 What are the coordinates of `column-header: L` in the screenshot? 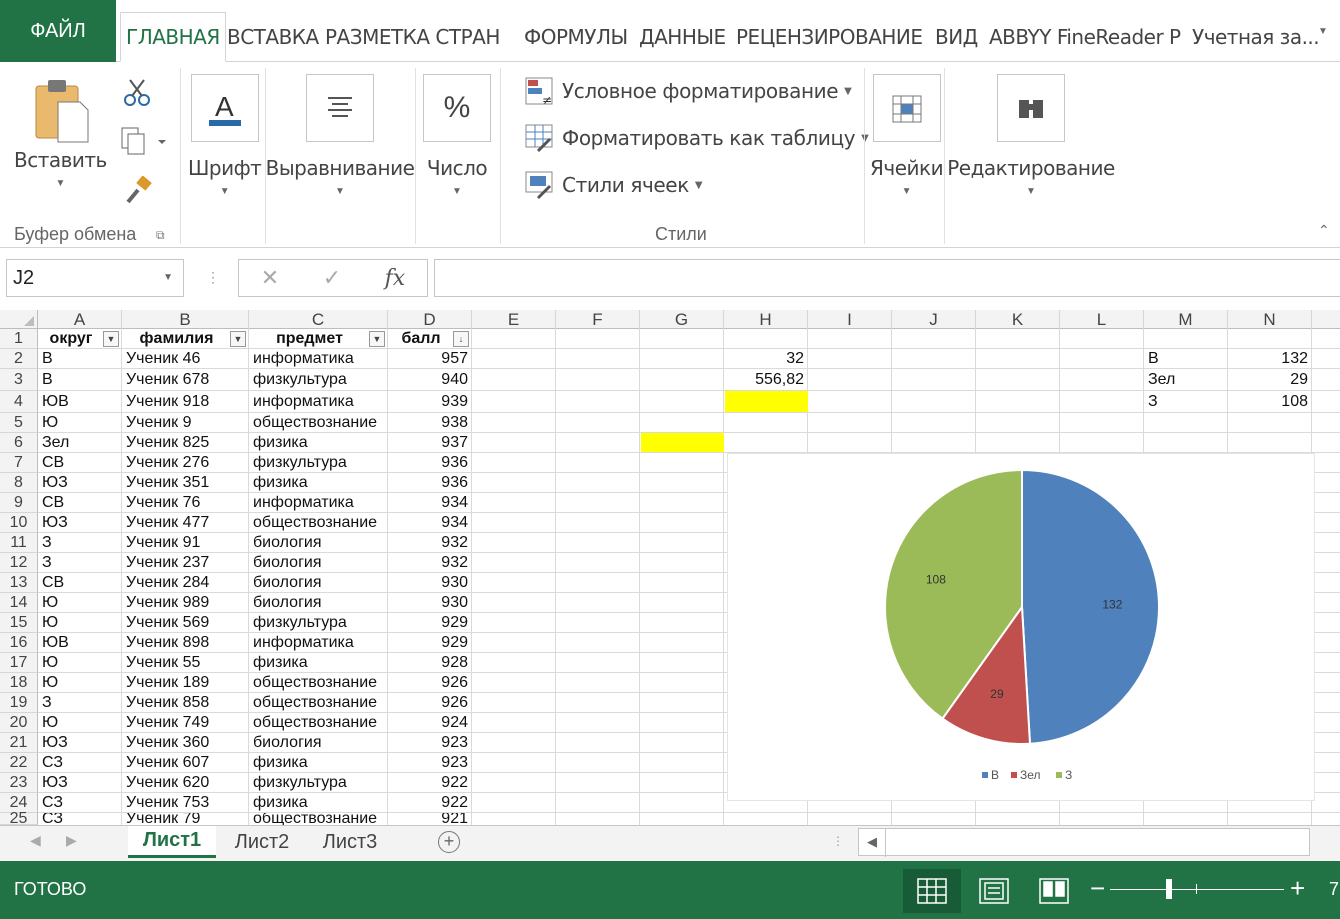 It's located at (1102, 319).